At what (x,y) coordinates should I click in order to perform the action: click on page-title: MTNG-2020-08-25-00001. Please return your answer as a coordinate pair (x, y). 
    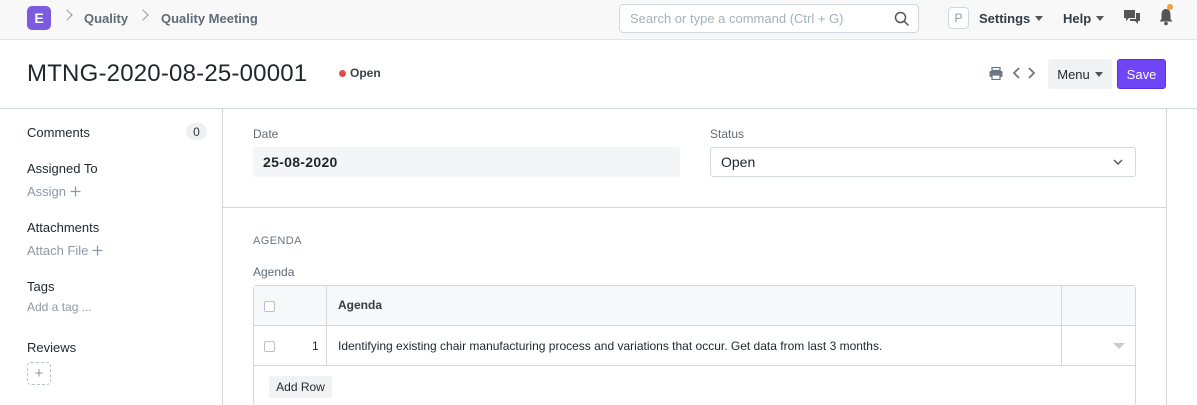
    Looking at the image, I should click on (167, 73).